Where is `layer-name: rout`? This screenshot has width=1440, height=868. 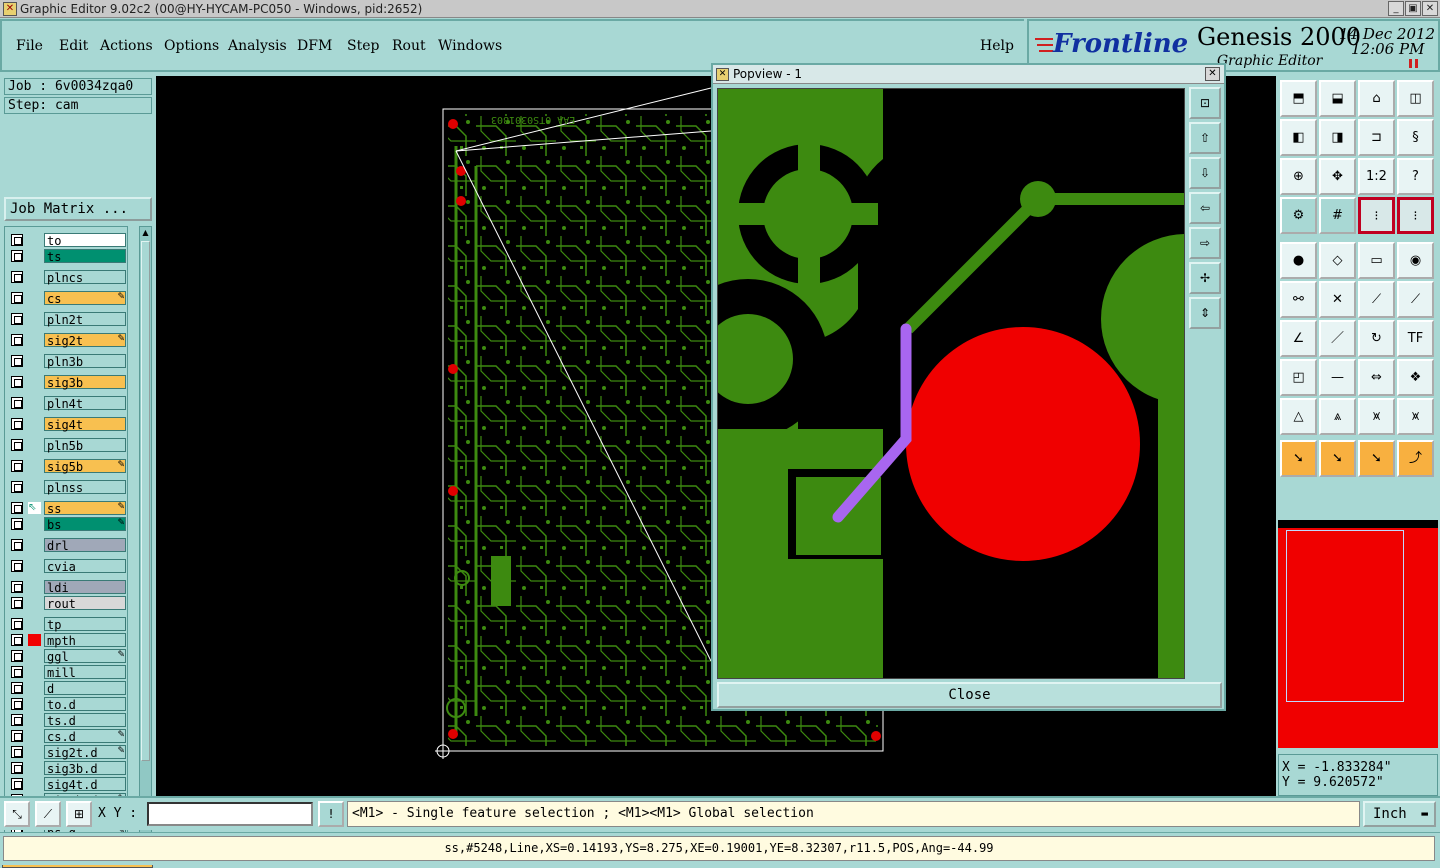
layer-name: rout is located at coordinates (85, 603).